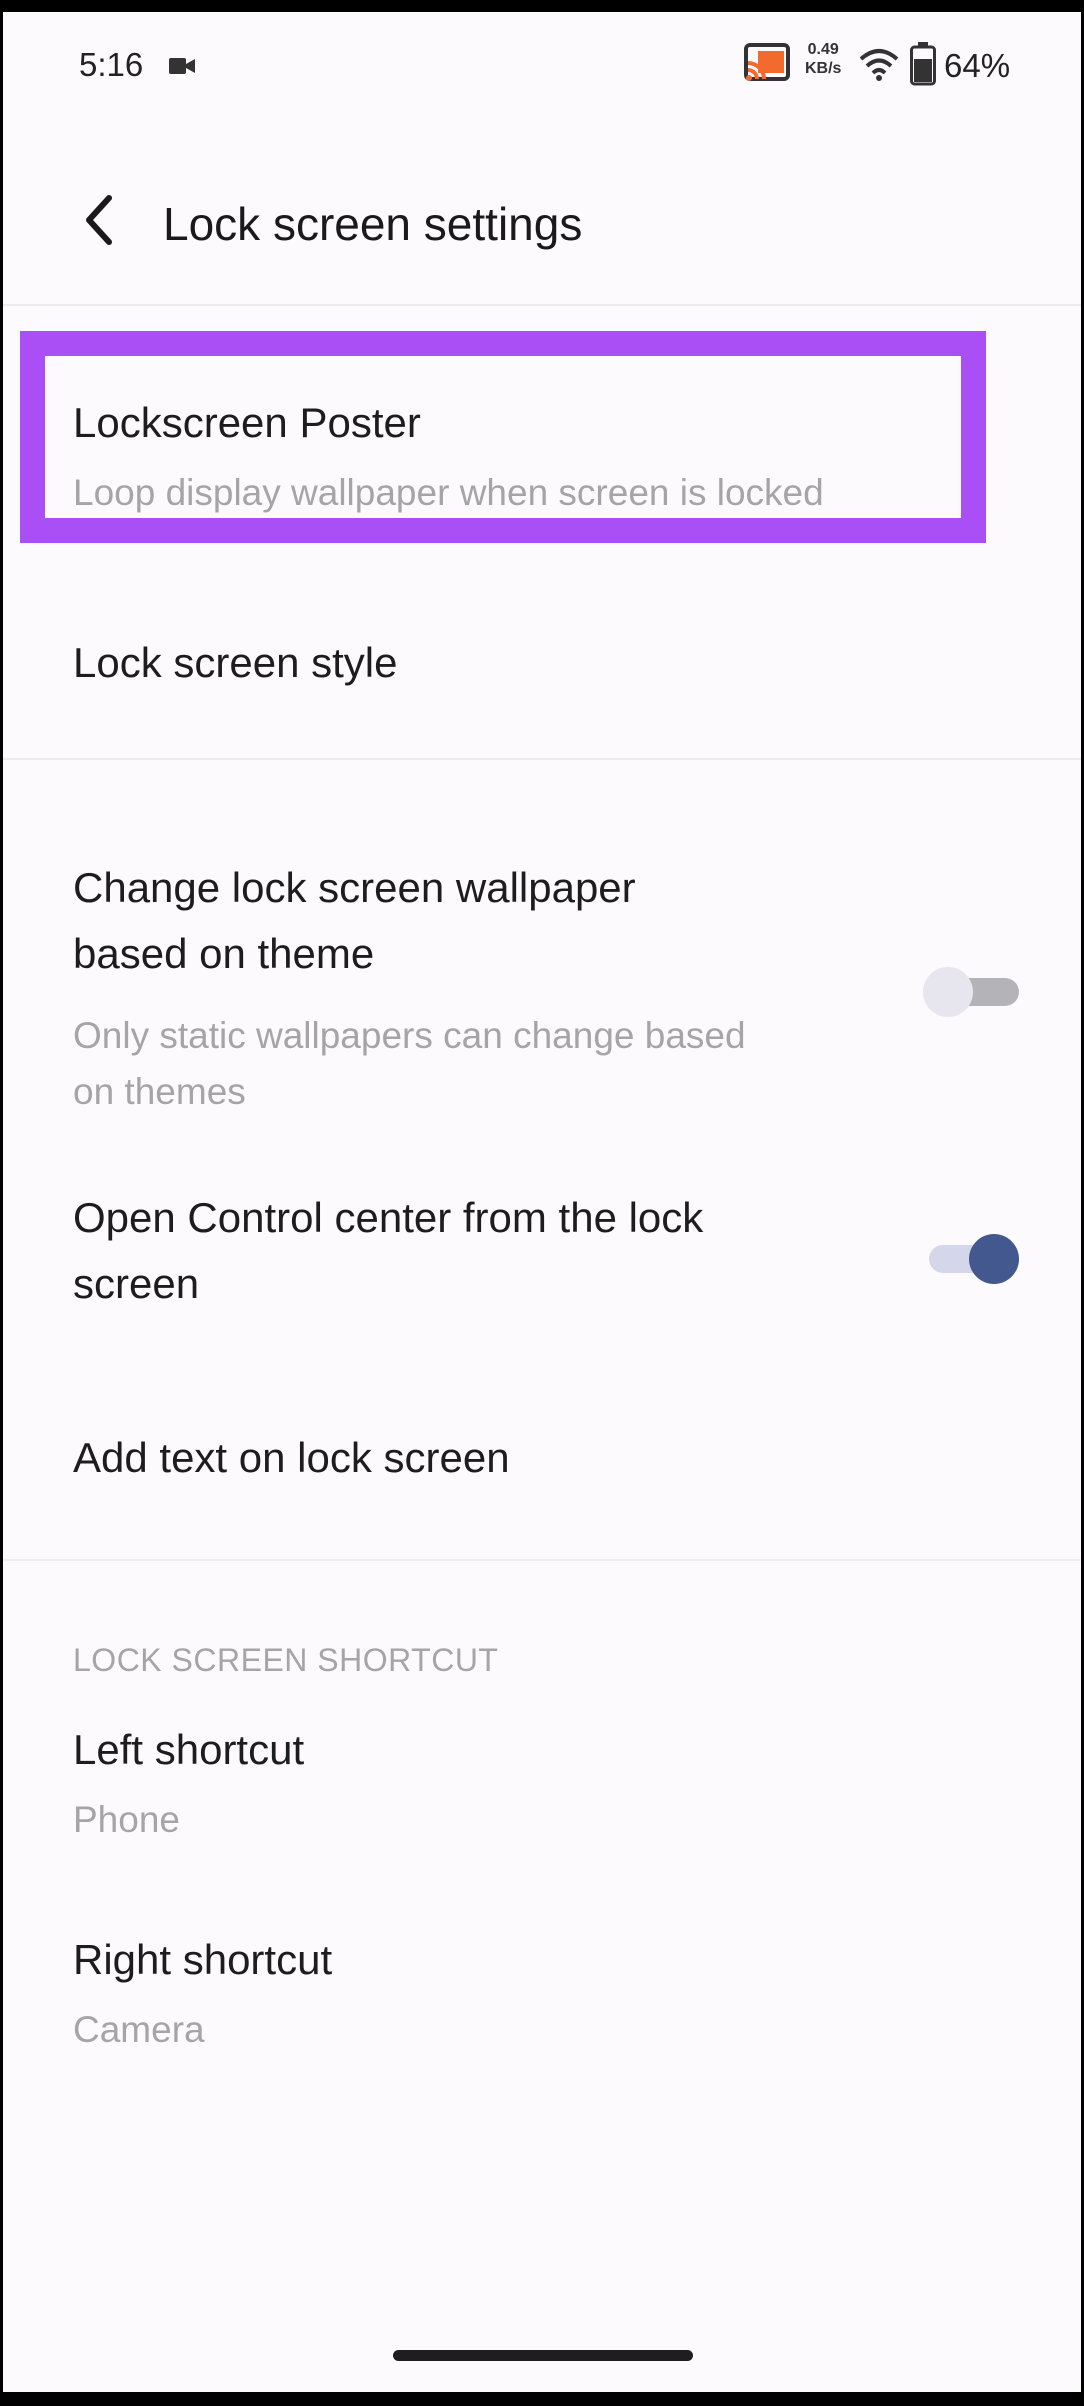 This screenshot has width=1084, height=2406. What do you see at coordinates (126, 1819) in the screenshot?
I see `left-shortcut-value: Phone` at bounding box center [126, 1819].